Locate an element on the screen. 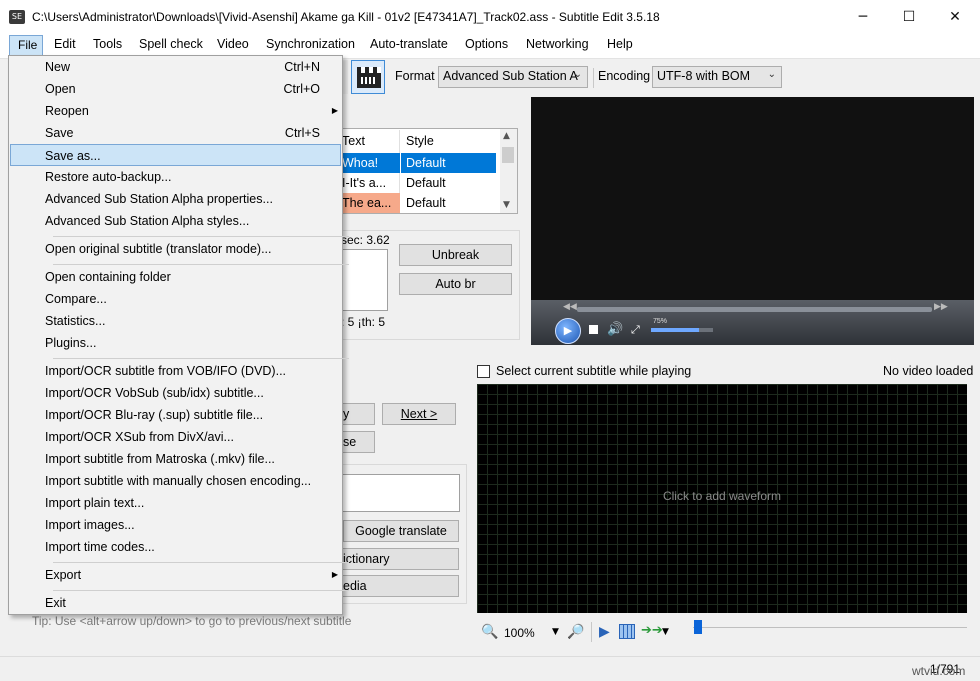  menu-options: Options is located at coordinates (486, 44).